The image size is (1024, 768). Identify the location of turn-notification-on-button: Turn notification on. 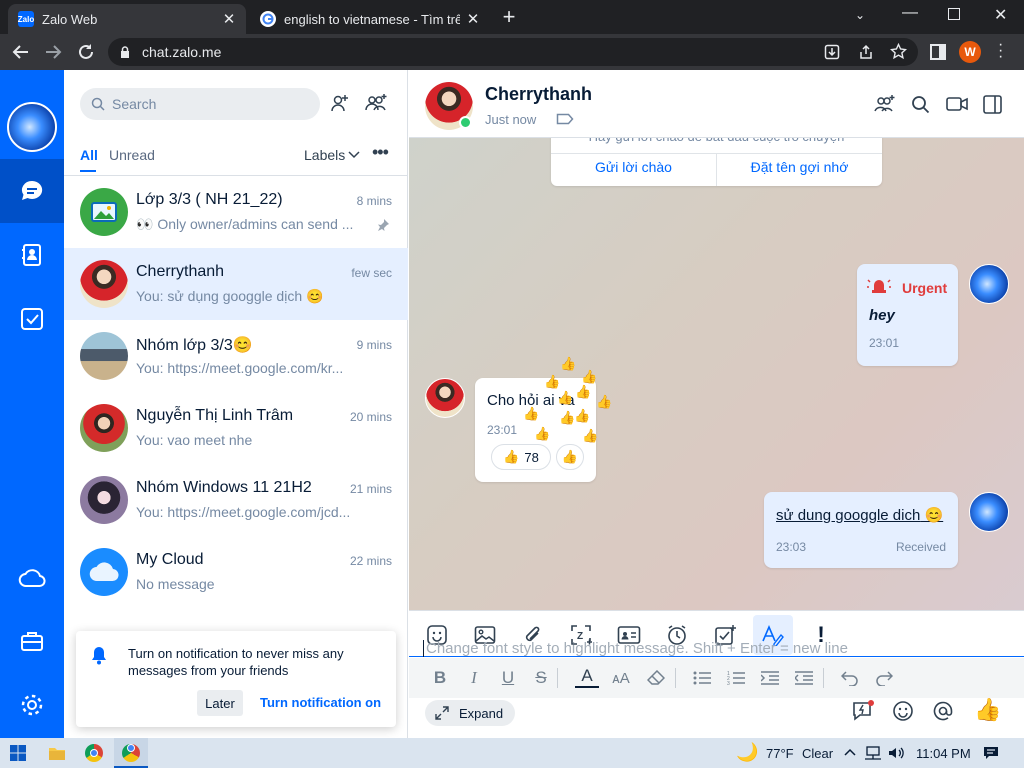
(320, 702).